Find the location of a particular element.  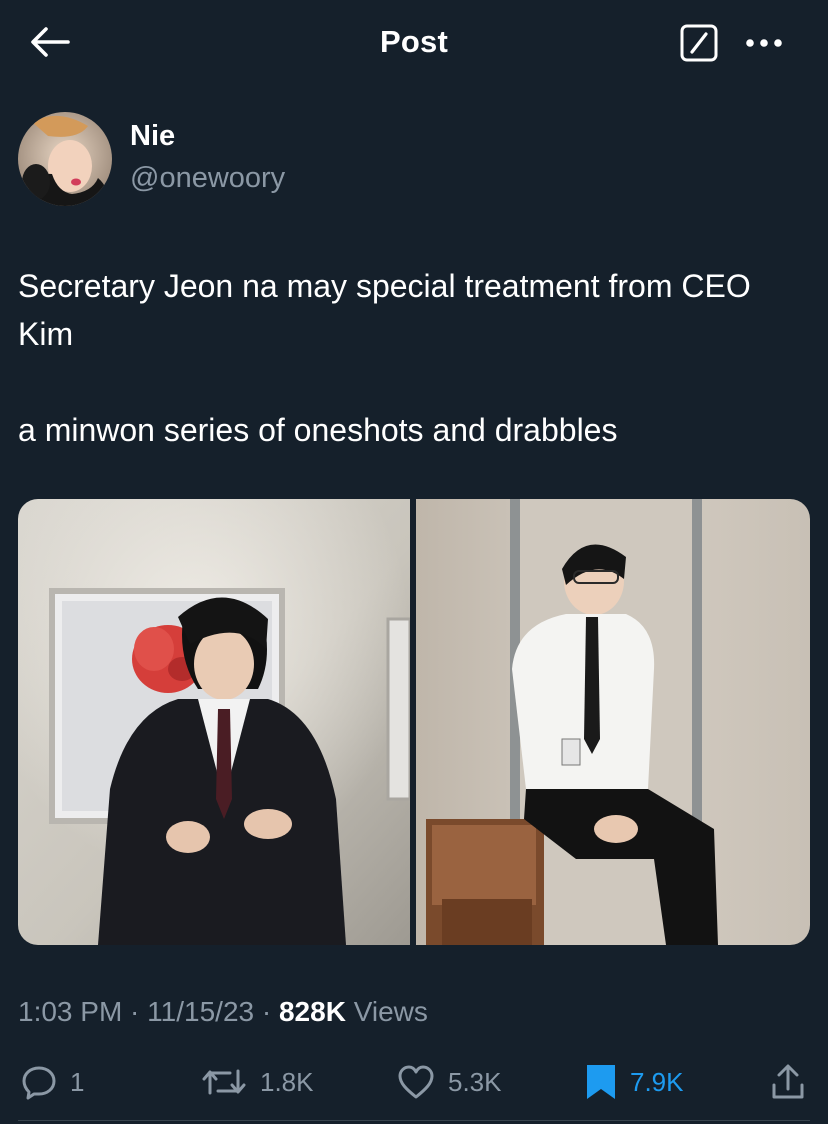

views-label: Views is located at coordinates (386, 1011).